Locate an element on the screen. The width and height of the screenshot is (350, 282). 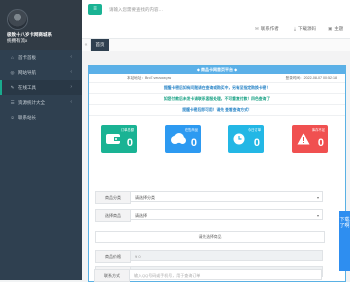
goods-label: 选择商品 is located at coordinates (113, 215).